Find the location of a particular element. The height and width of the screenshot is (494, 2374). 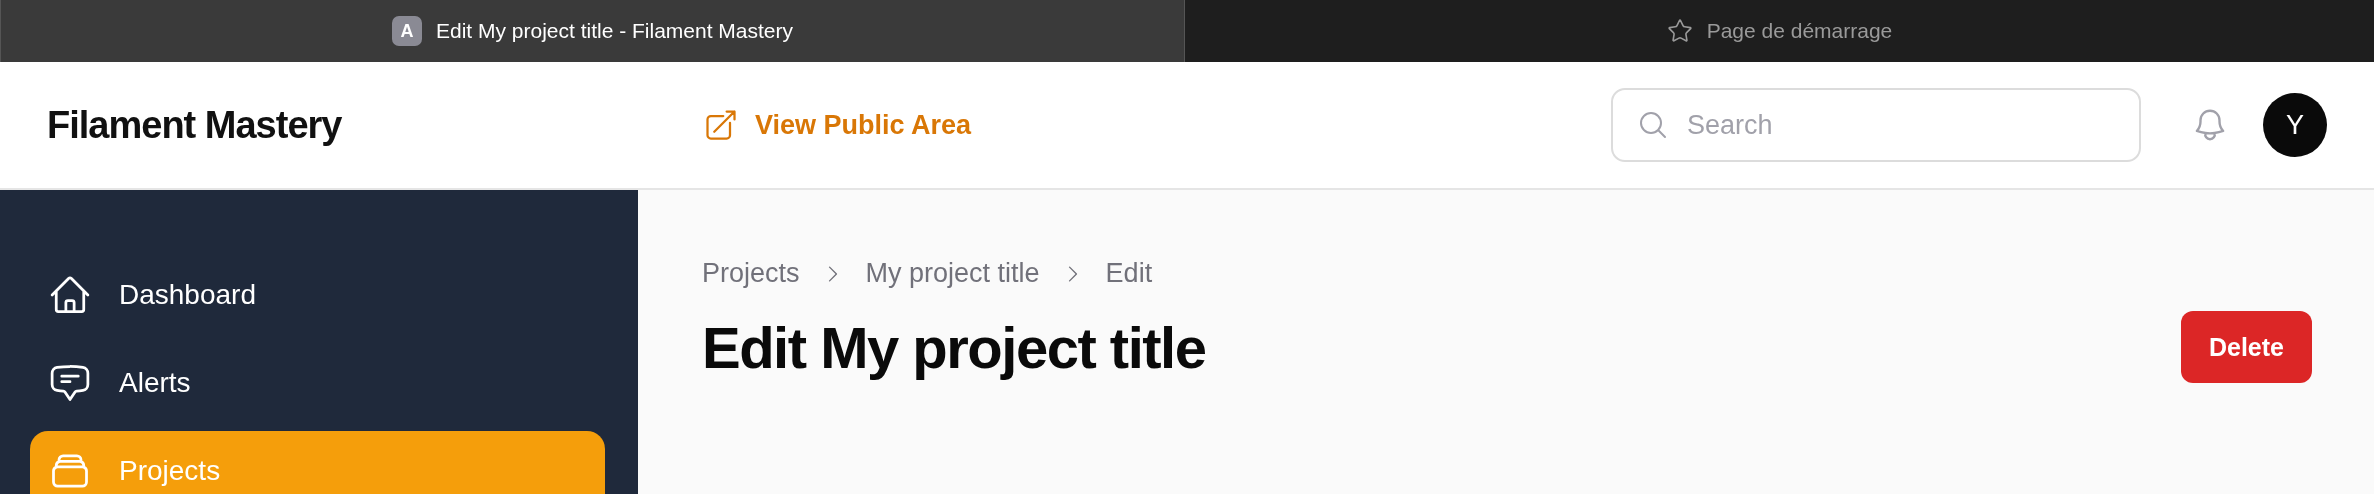

browser-tab: A Edit My project title - Filament Mastery is located at coordinates (592, 31).